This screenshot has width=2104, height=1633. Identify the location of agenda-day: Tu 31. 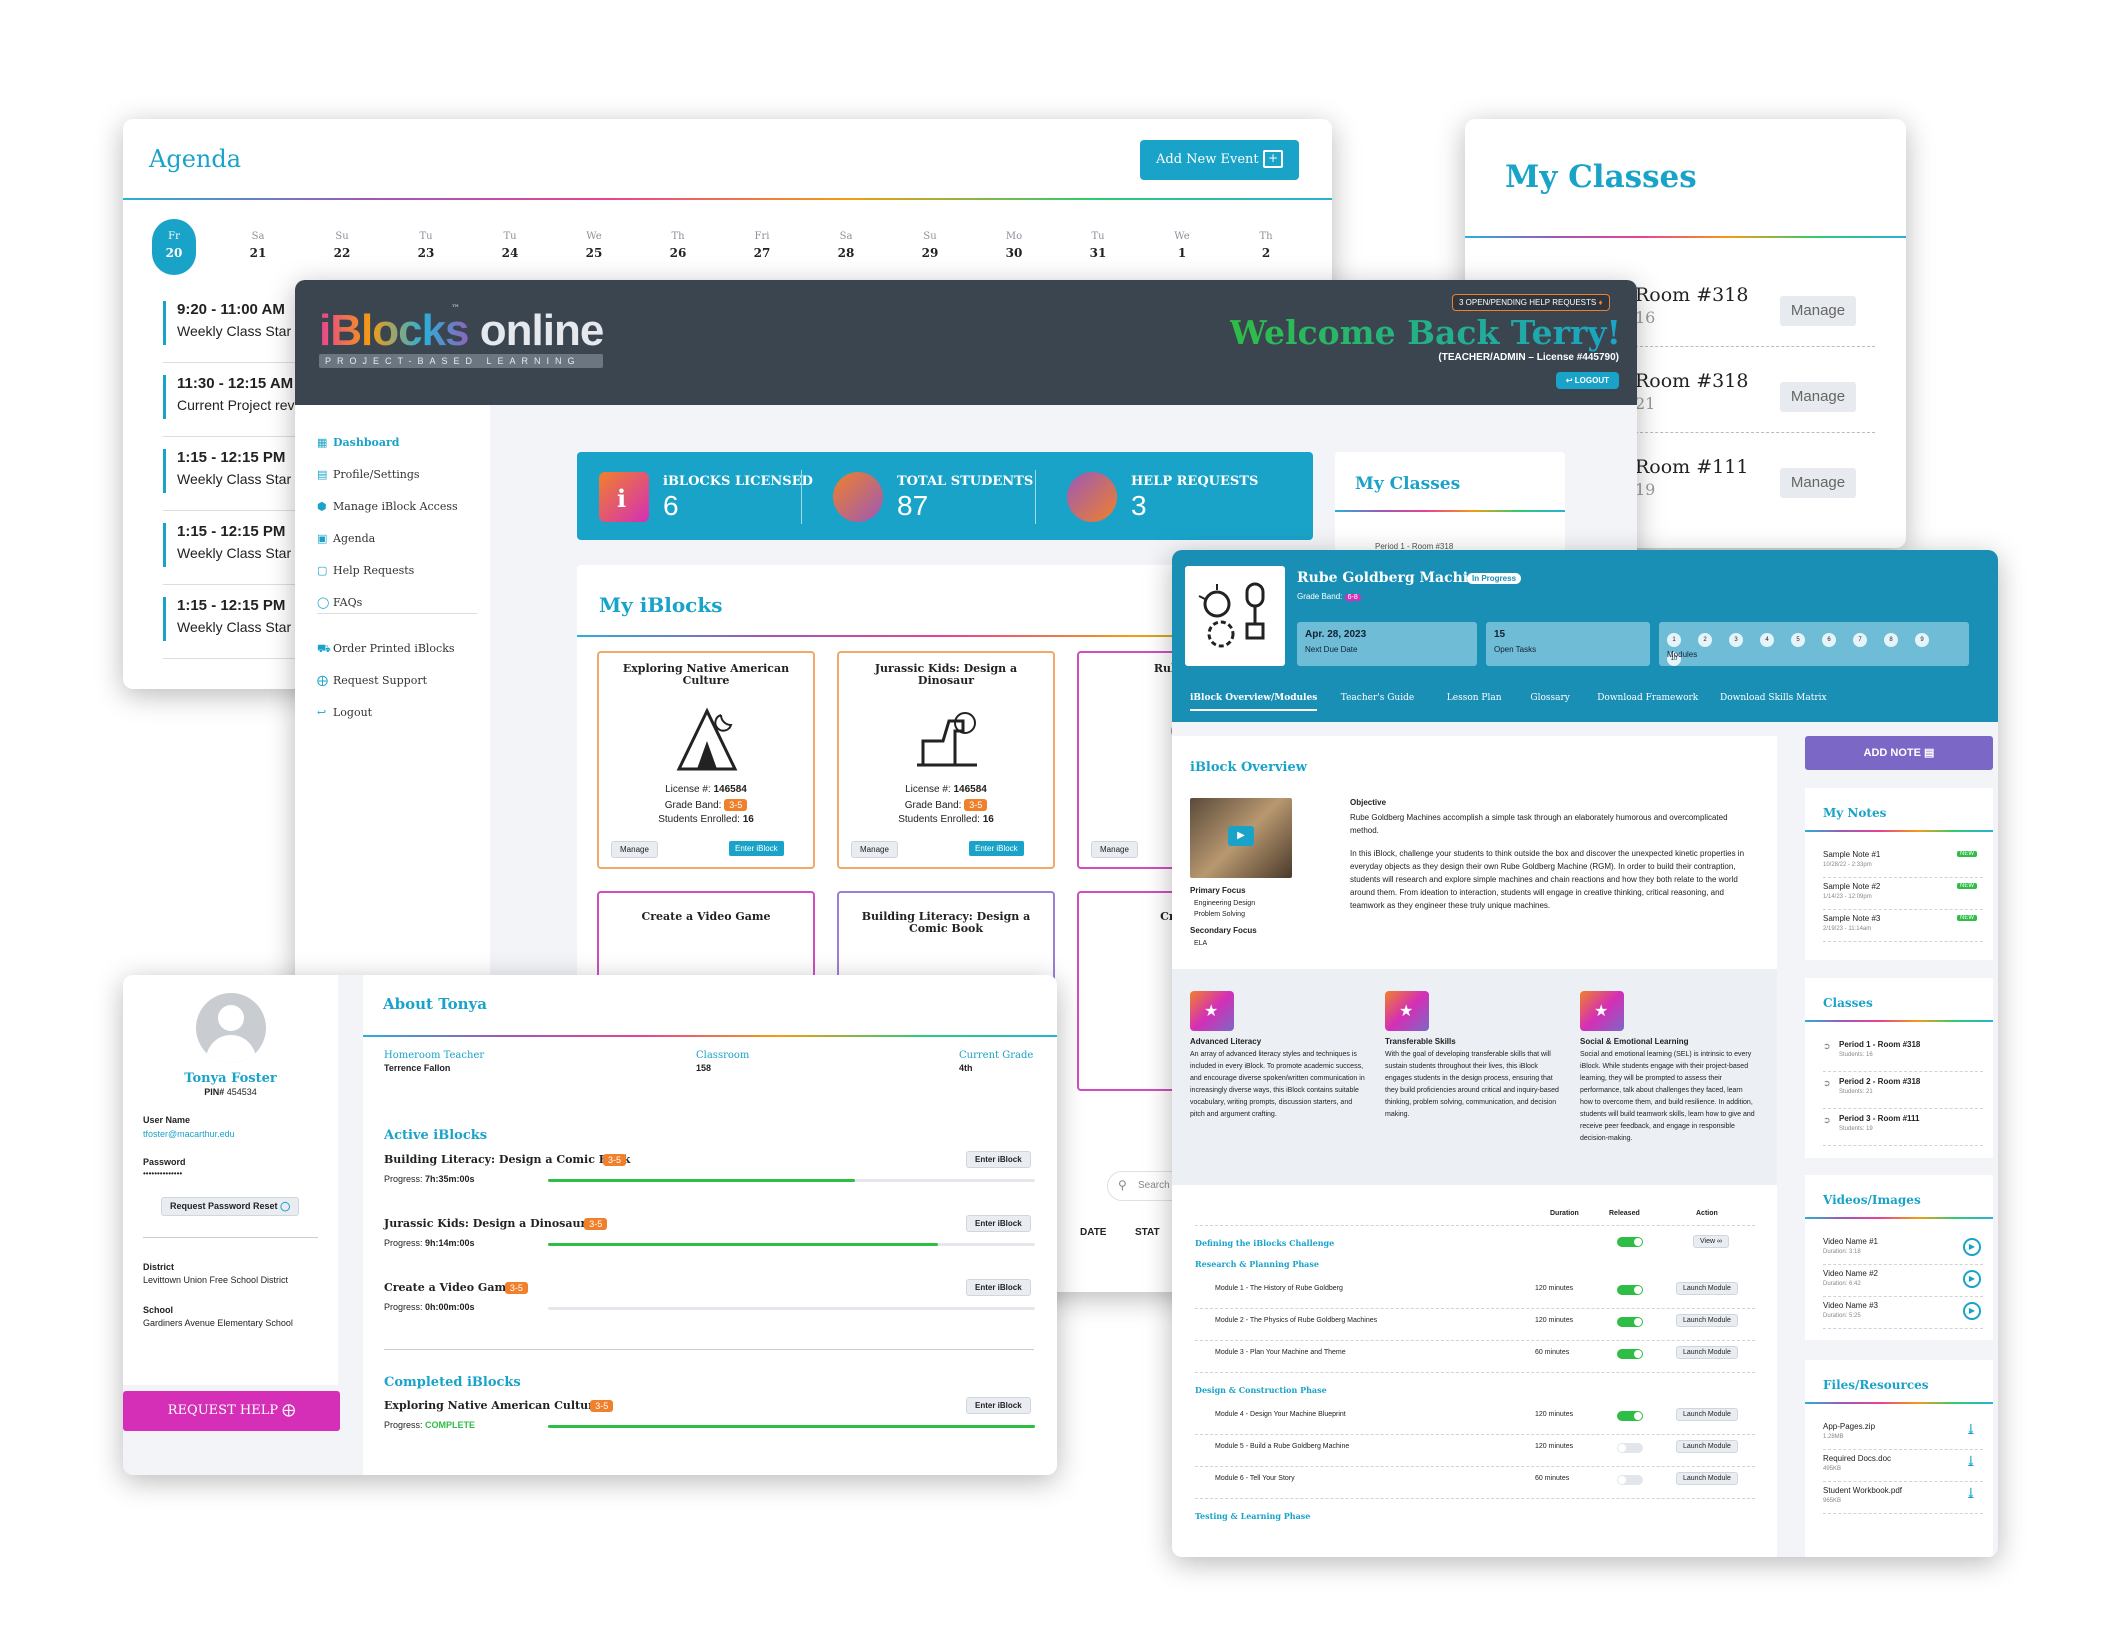
(1098, 247).